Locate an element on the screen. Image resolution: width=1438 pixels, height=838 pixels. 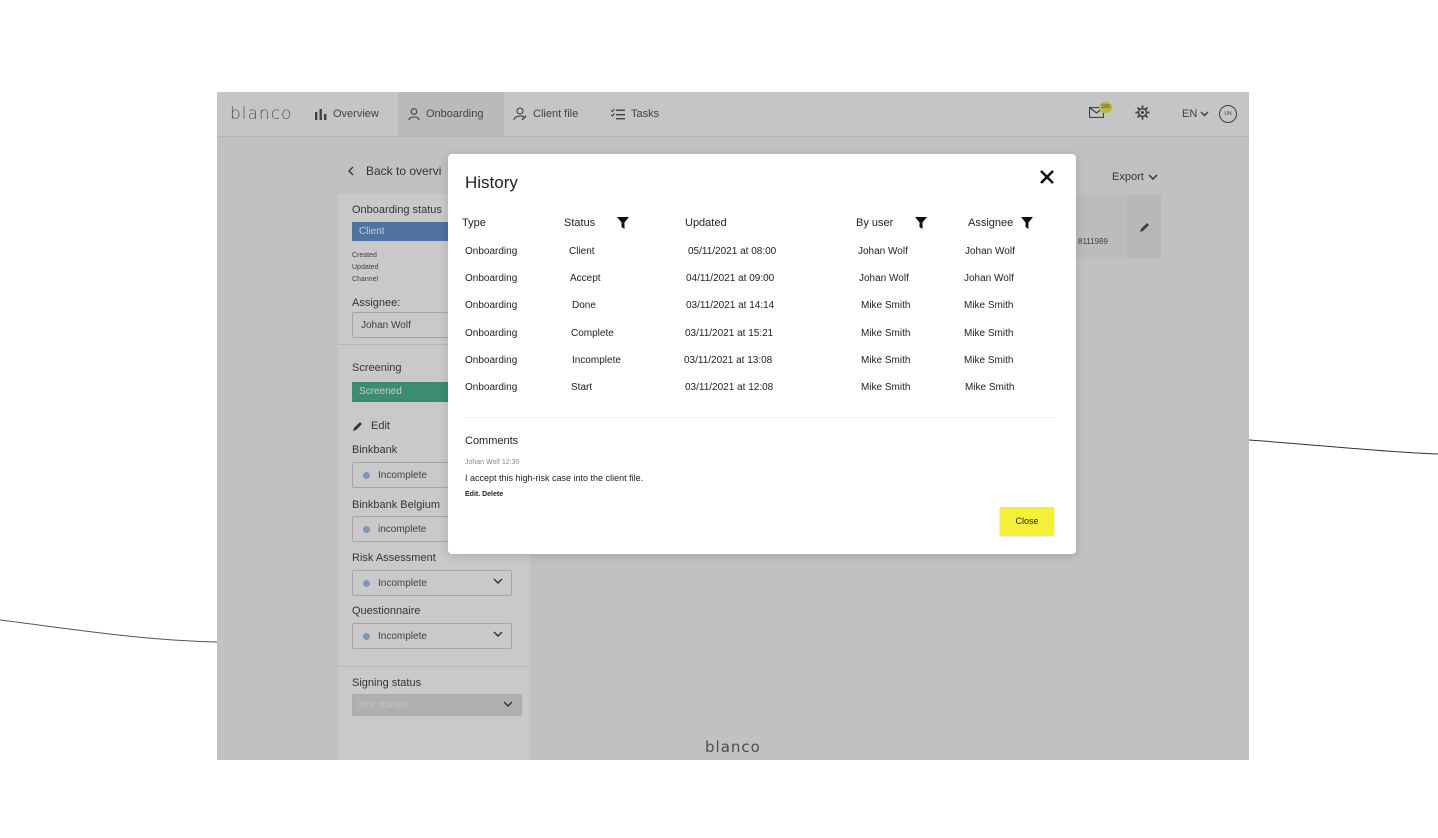
column-header-assignee: Assignee is located at coordinates (1001, 223).